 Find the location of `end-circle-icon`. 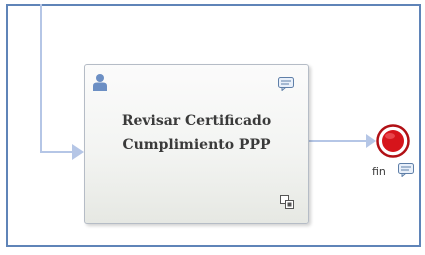

end-circle-icon is located at coordinates (393, 141).